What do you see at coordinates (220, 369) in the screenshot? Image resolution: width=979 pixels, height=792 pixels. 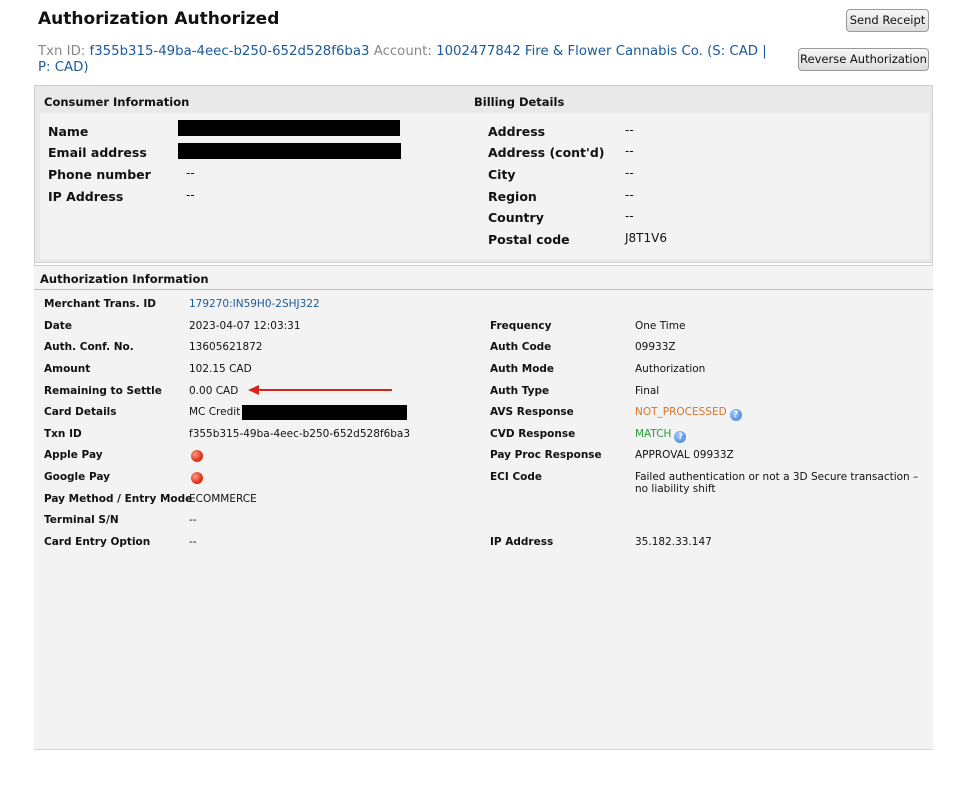 I see `amount-value: 102.15 CAD` at bounding box center [220, 369].